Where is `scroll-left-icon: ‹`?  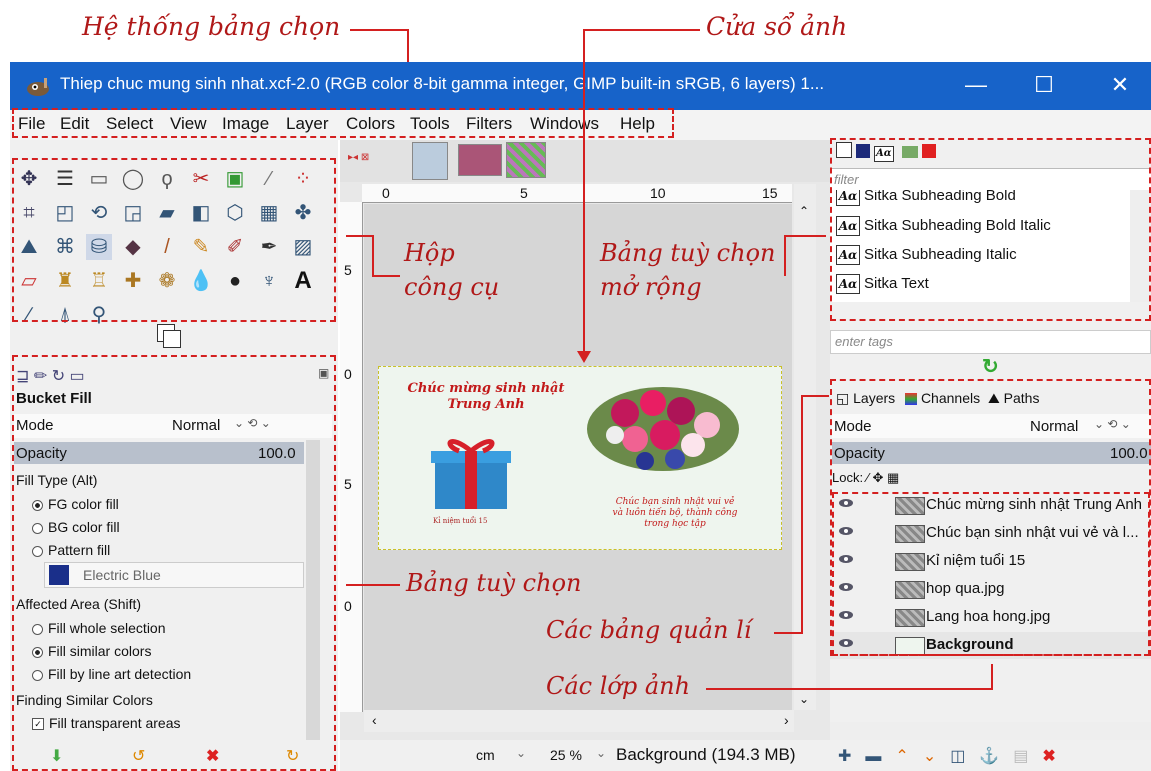
scroll-left-icon: ‹ is located at coordinates (374, 720).